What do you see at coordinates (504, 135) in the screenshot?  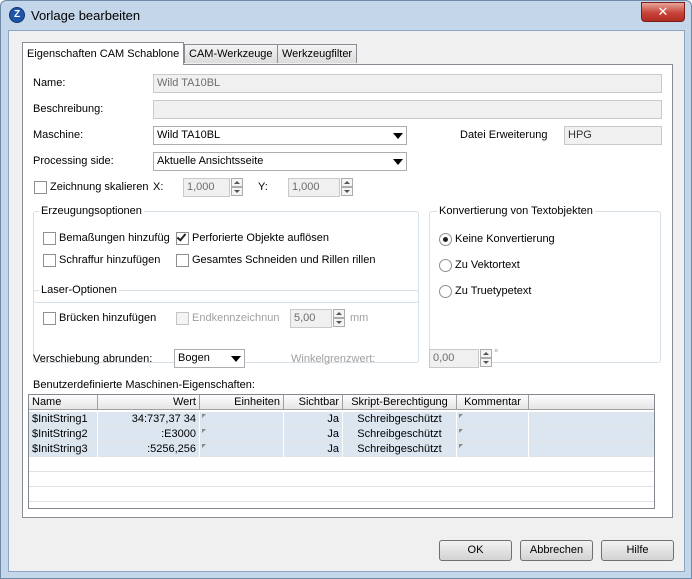 I see `file-extension-label: Datei Erweiterung` at bounding box center [504, 135].